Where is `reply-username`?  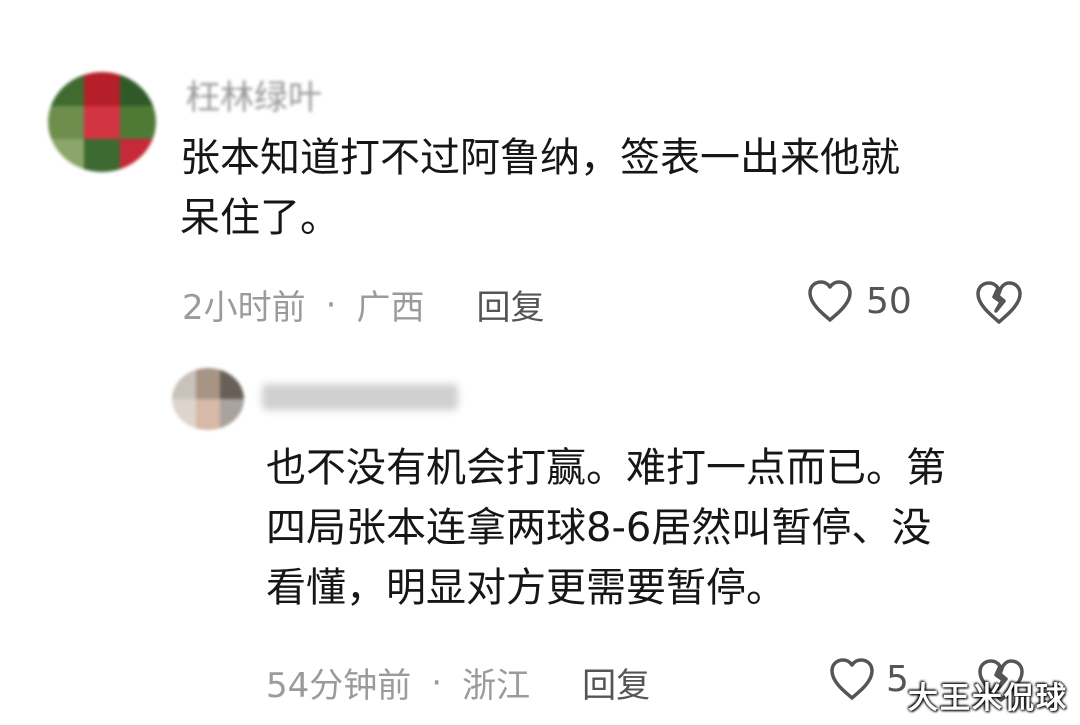
reply-username is located at coordinates (360, 397).